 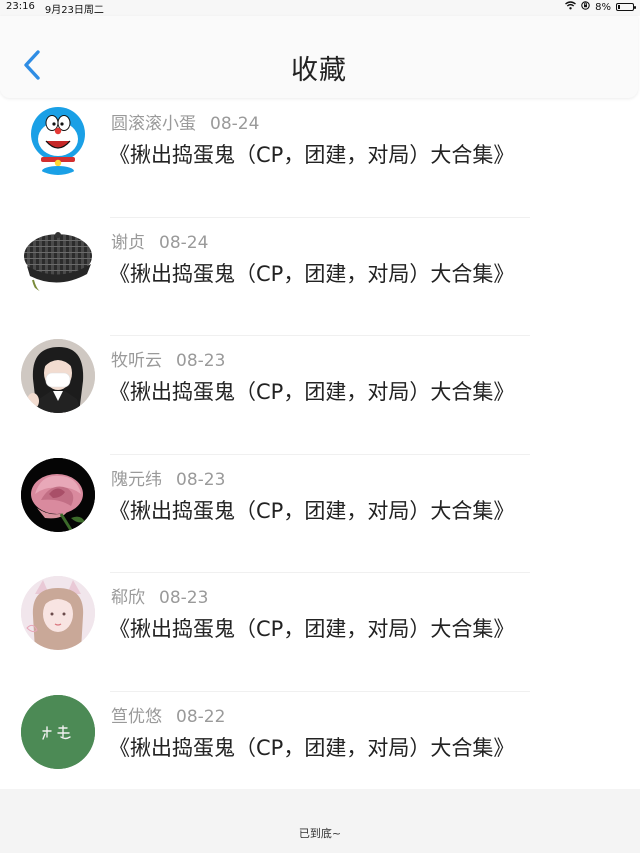 I want to click on list-item: 圆滚滚小蛋 08-24 《揪出捣蛋鬼（CP，团建，对局）大合集》, so click(x=320, y=158).